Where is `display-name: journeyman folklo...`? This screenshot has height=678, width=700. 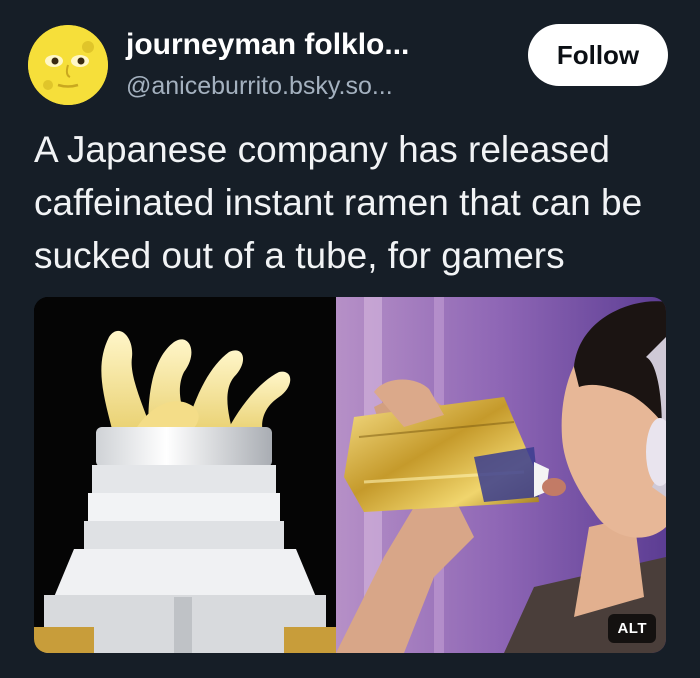
display-name: journeyman folklo... is located at coordinates (267, 45).